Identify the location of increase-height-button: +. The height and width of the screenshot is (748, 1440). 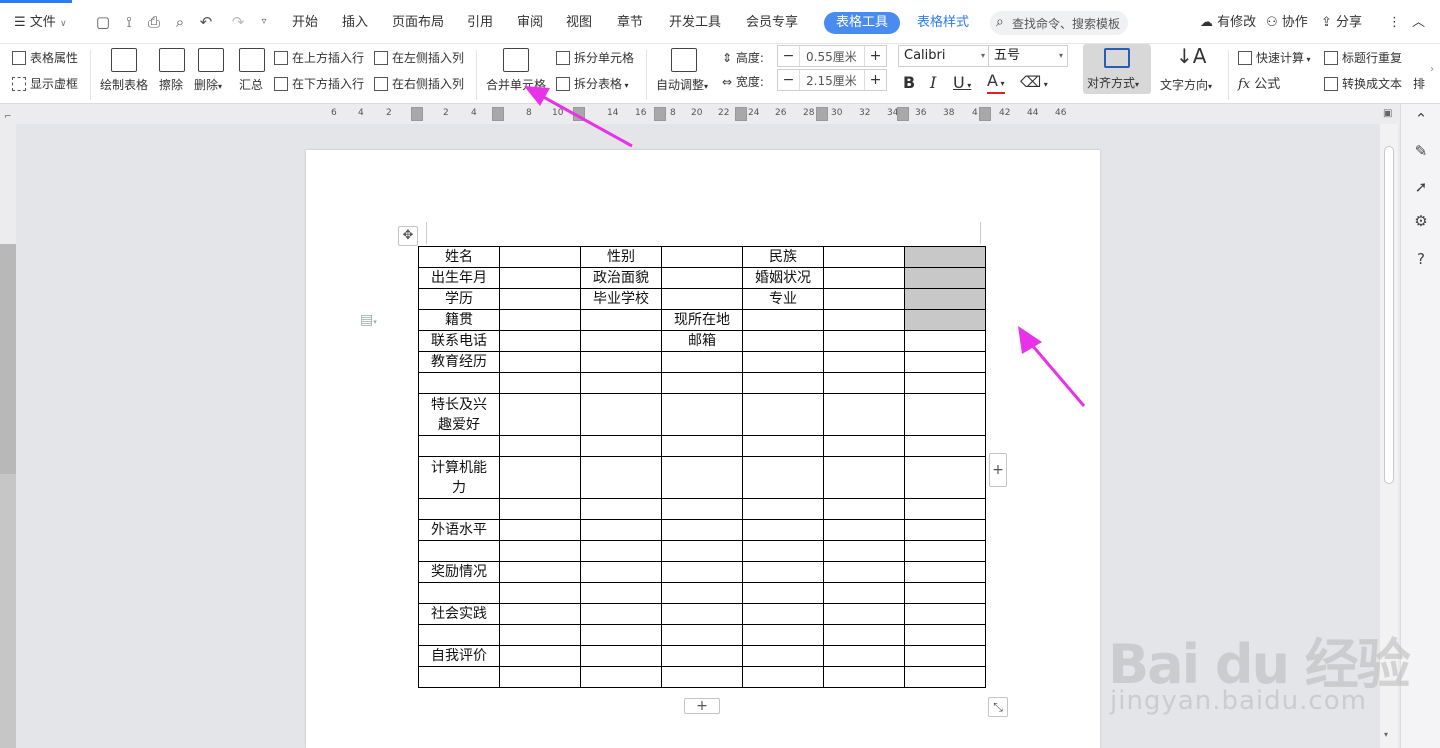
(875, 56).